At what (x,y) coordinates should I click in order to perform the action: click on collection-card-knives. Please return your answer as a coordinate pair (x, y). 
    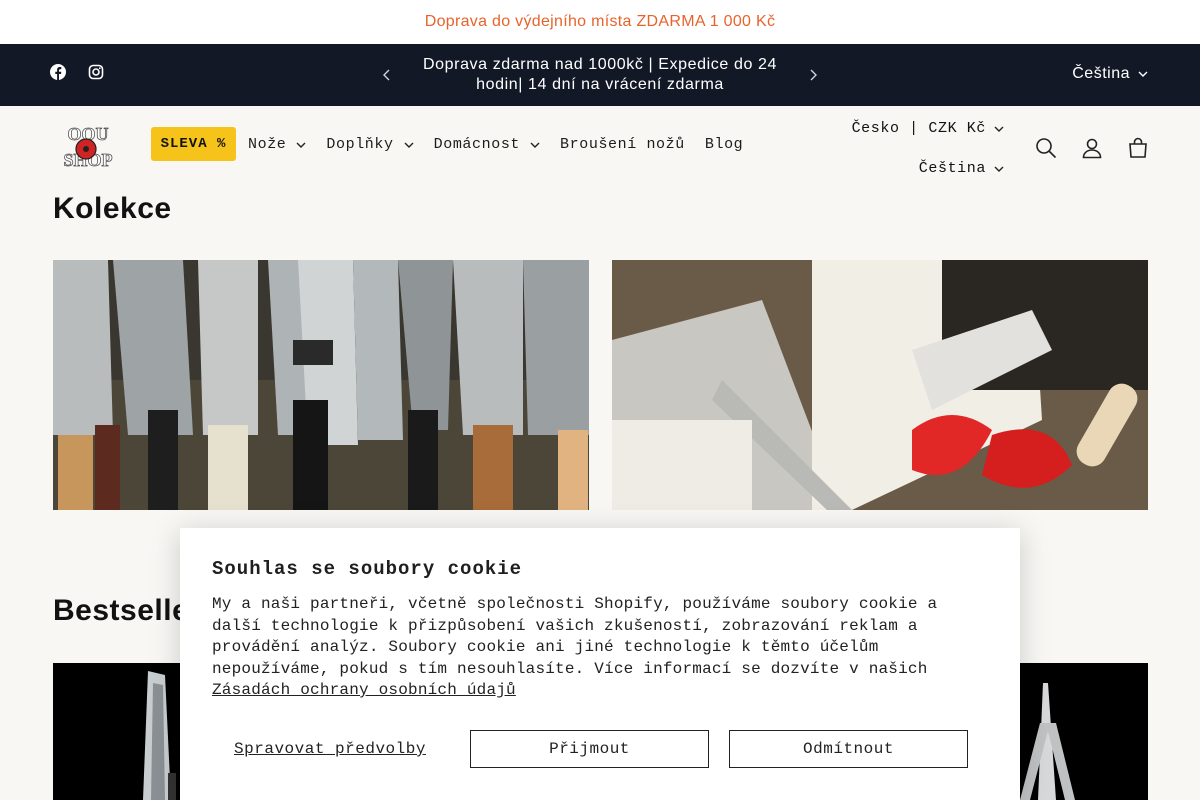
    Looking at the image, I should click on (321, 385).